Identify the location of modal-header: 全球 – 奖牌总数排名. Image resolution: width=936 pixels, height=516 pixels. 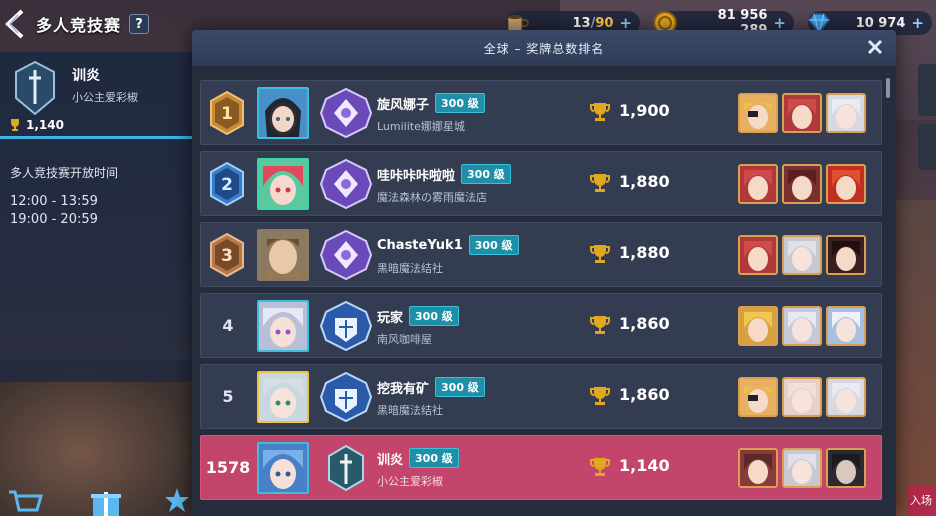
(544, 48).